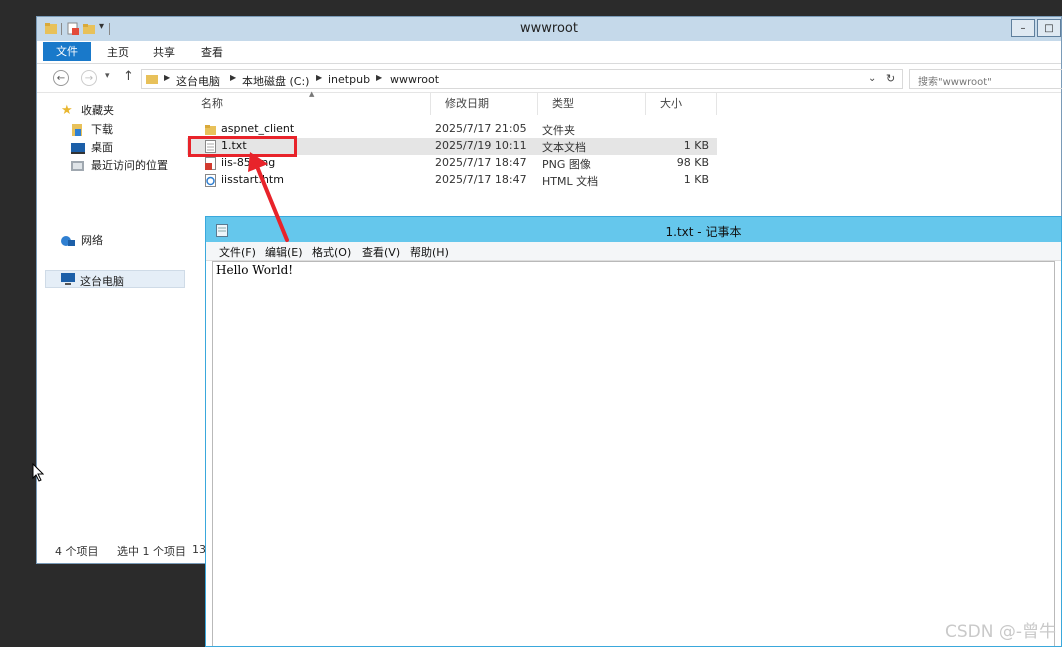 This screenshot has height=647, width=1062. What do you see at coordinates (481, 128) in the screenshot?
I see `file-date: 2025/7/17 21:05` at bounding box center [481, 128].